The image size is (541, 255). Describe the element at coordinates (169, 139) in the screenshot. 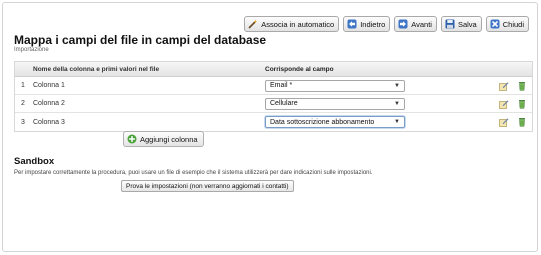

I see `add-column-label: Aggiungi colonna` at that location.